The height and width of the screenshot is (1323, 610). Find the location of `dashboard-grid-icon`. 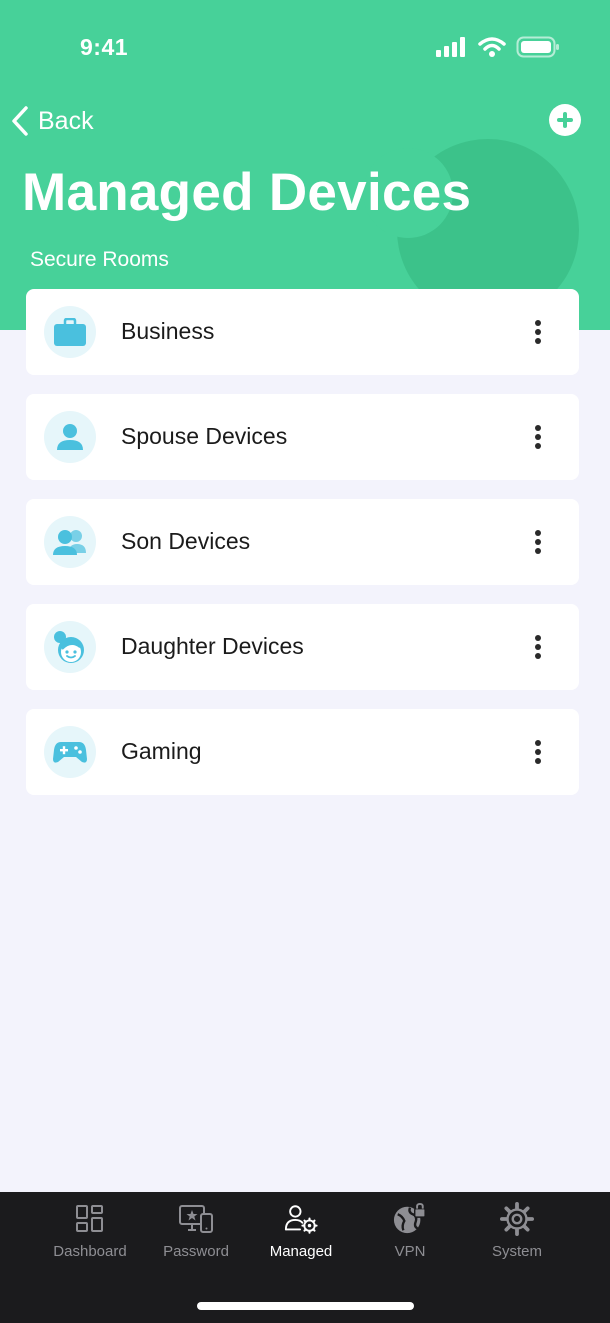

dashboard-grid-icon is located at coordinates (89, 1218).